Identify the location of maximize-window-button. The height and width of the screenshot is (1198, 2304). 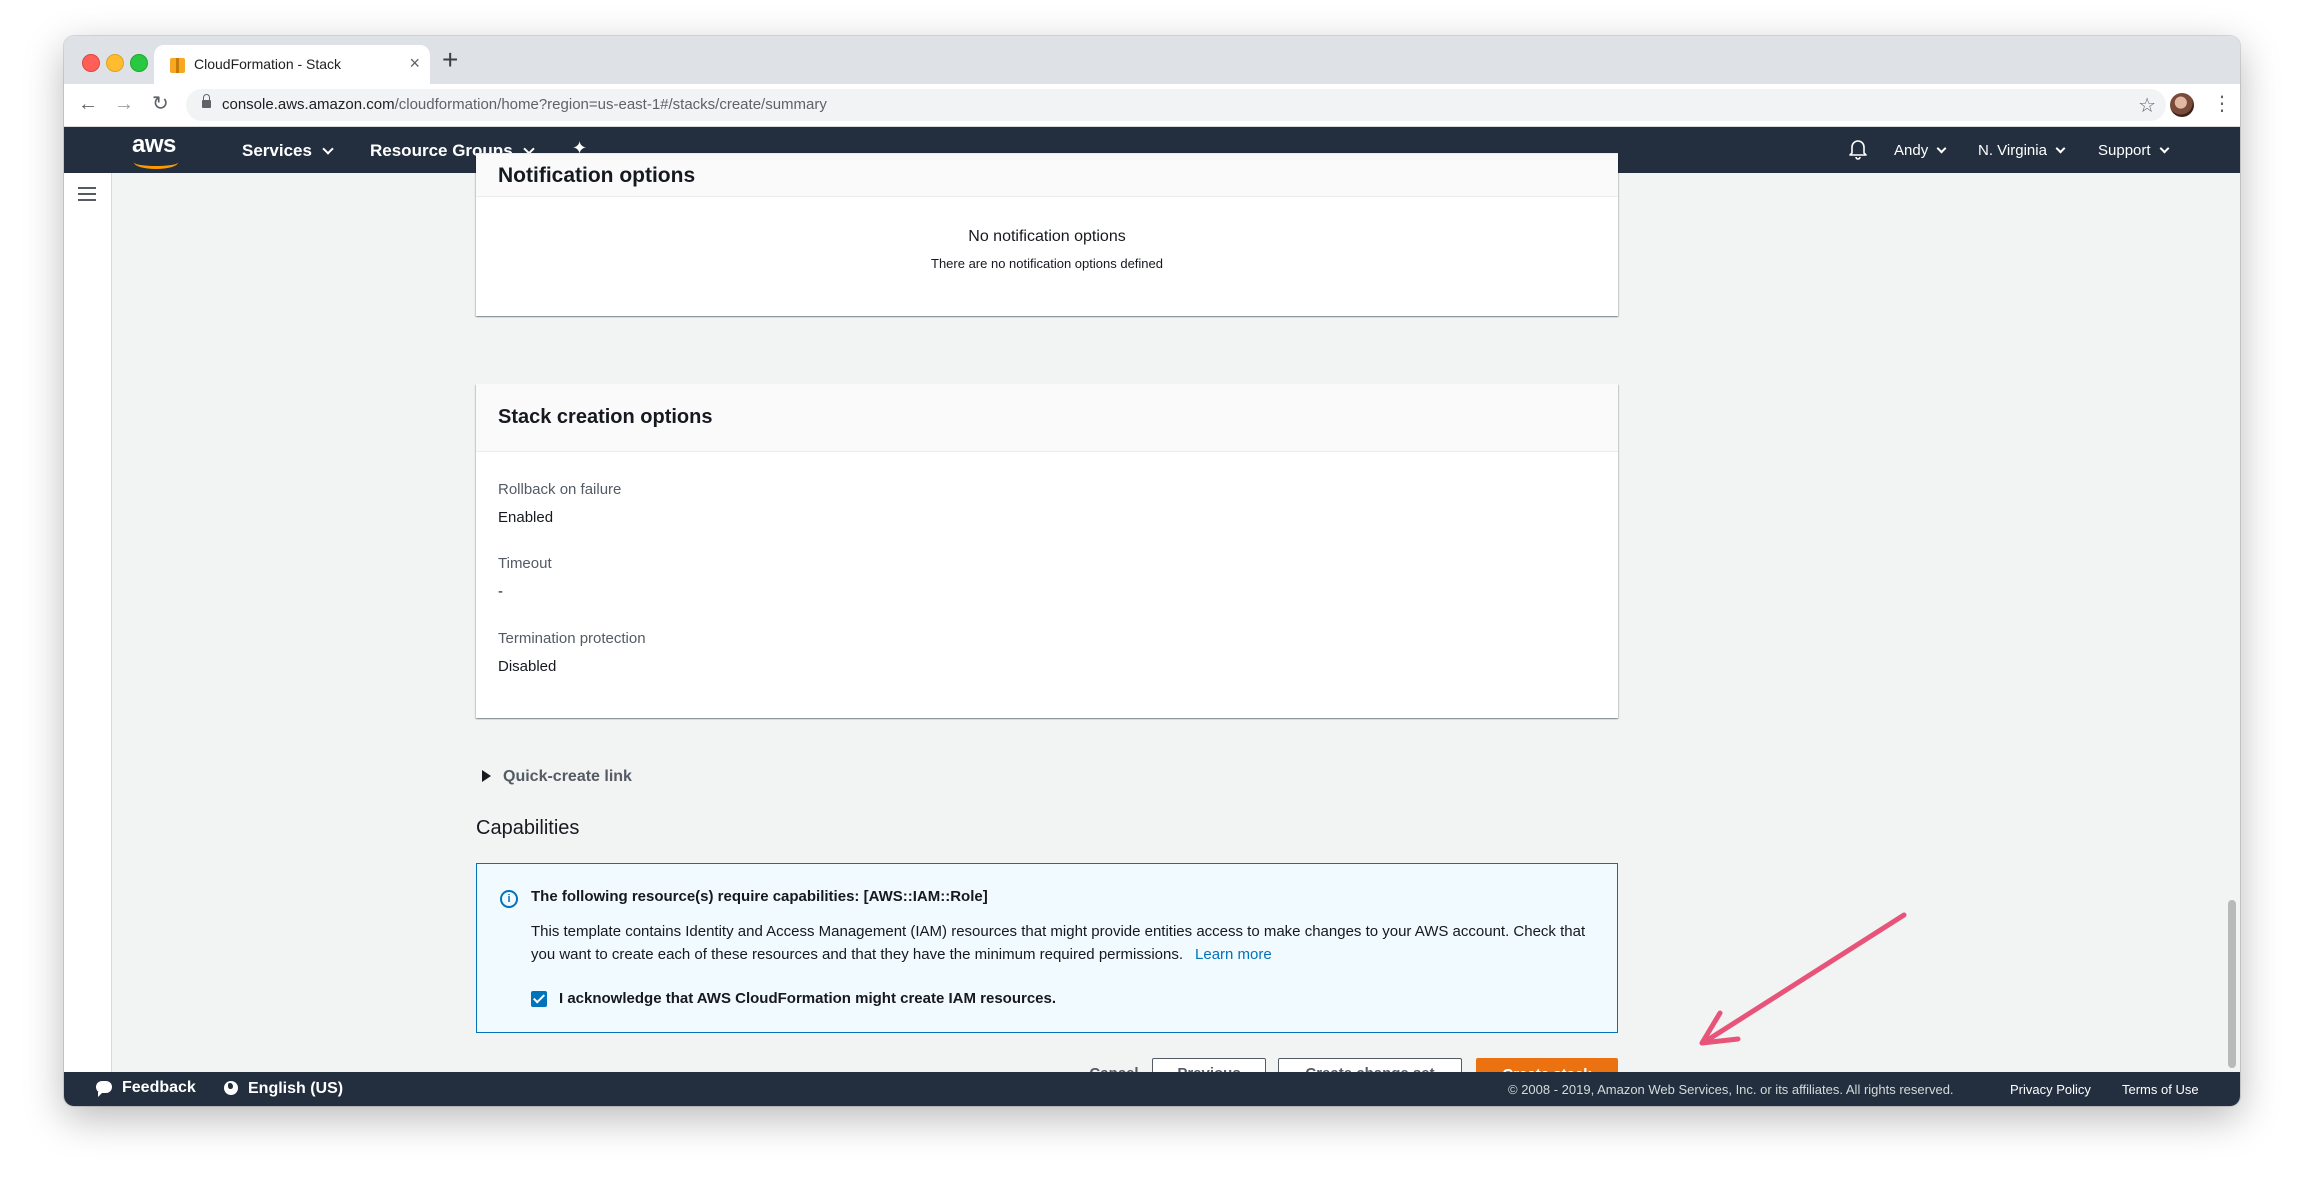
(139, 63).